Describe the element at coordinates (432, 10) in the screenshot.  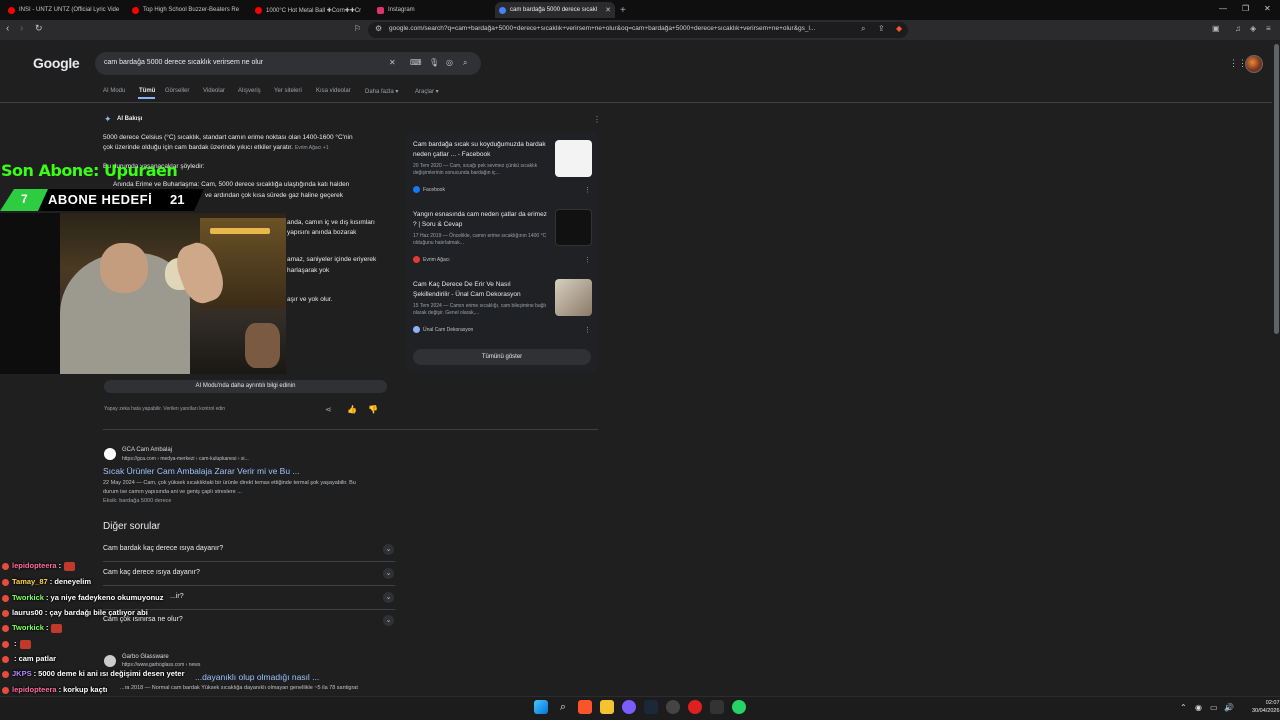
I see `tab-4: Instagram` at that location.